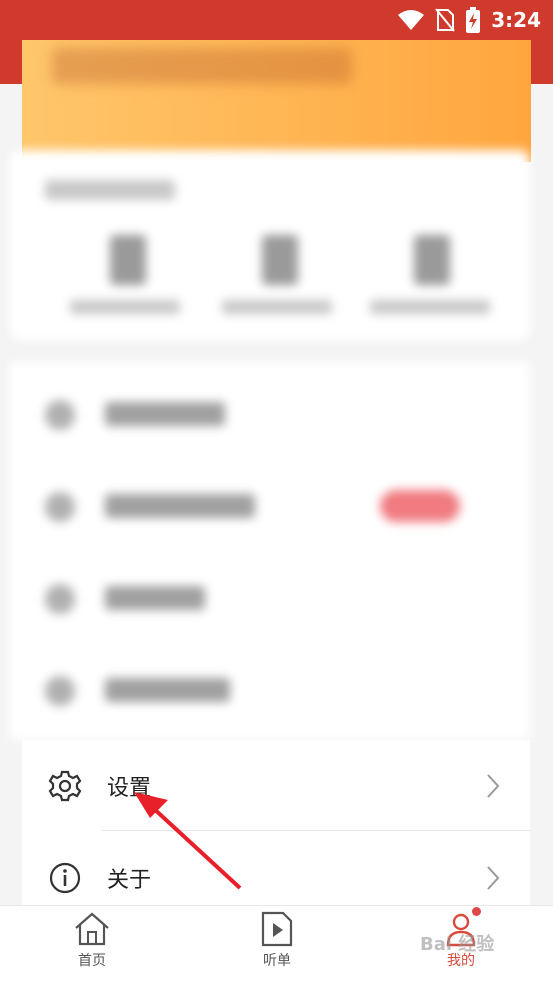 The width and height of the screenshot is (553, 984). I want to click on about-label: 关于, so click(129, 880).